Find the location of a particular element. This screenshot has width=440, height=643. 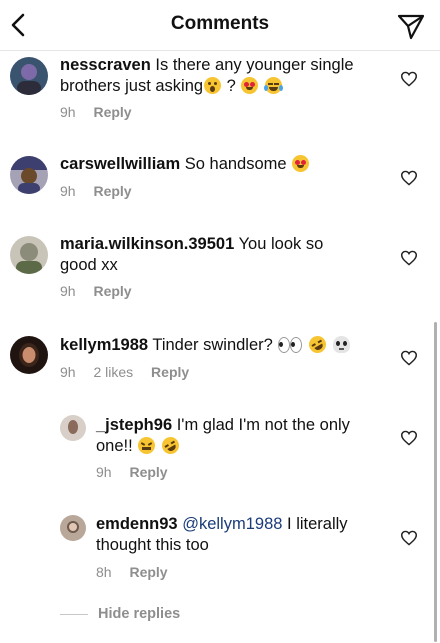

comment-body: Tinder swindler? is located at coordinates (212, 345).